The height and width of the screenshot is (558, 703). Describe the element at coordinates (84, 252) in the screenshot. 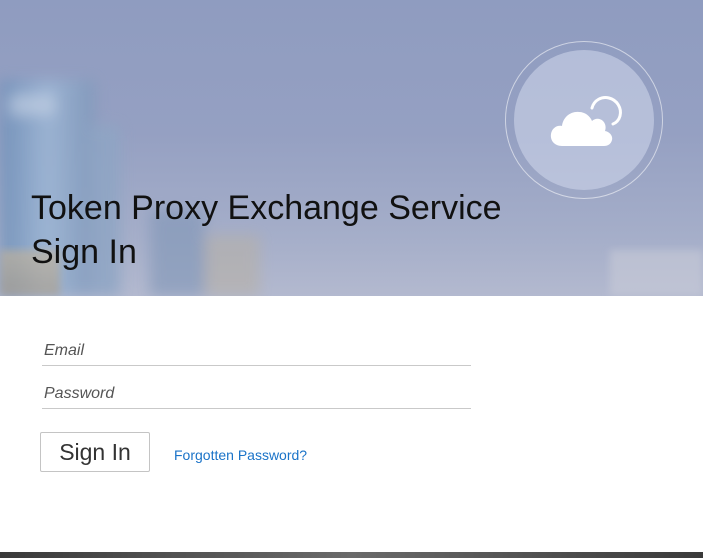

I see `sign-in-heading: Sign In` at that location.